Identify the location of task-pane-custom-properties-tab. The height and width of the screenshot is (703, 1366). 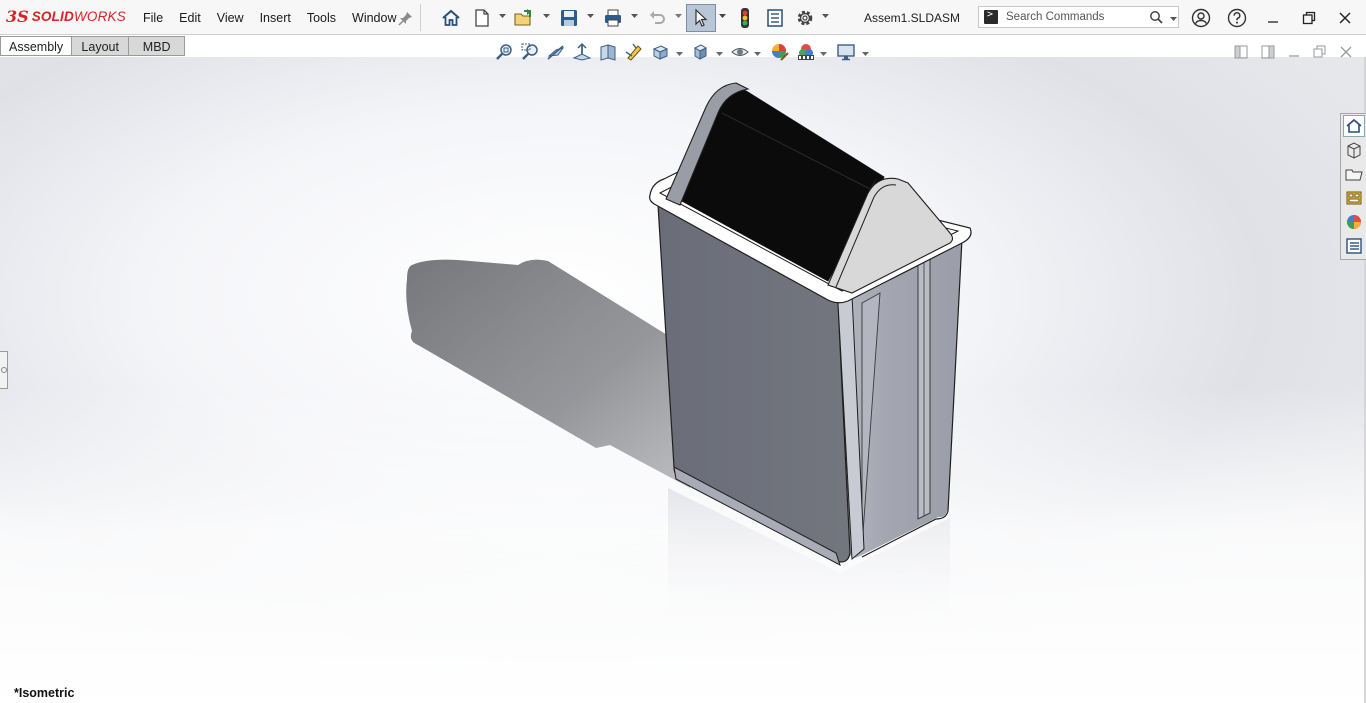
(1354, 246).